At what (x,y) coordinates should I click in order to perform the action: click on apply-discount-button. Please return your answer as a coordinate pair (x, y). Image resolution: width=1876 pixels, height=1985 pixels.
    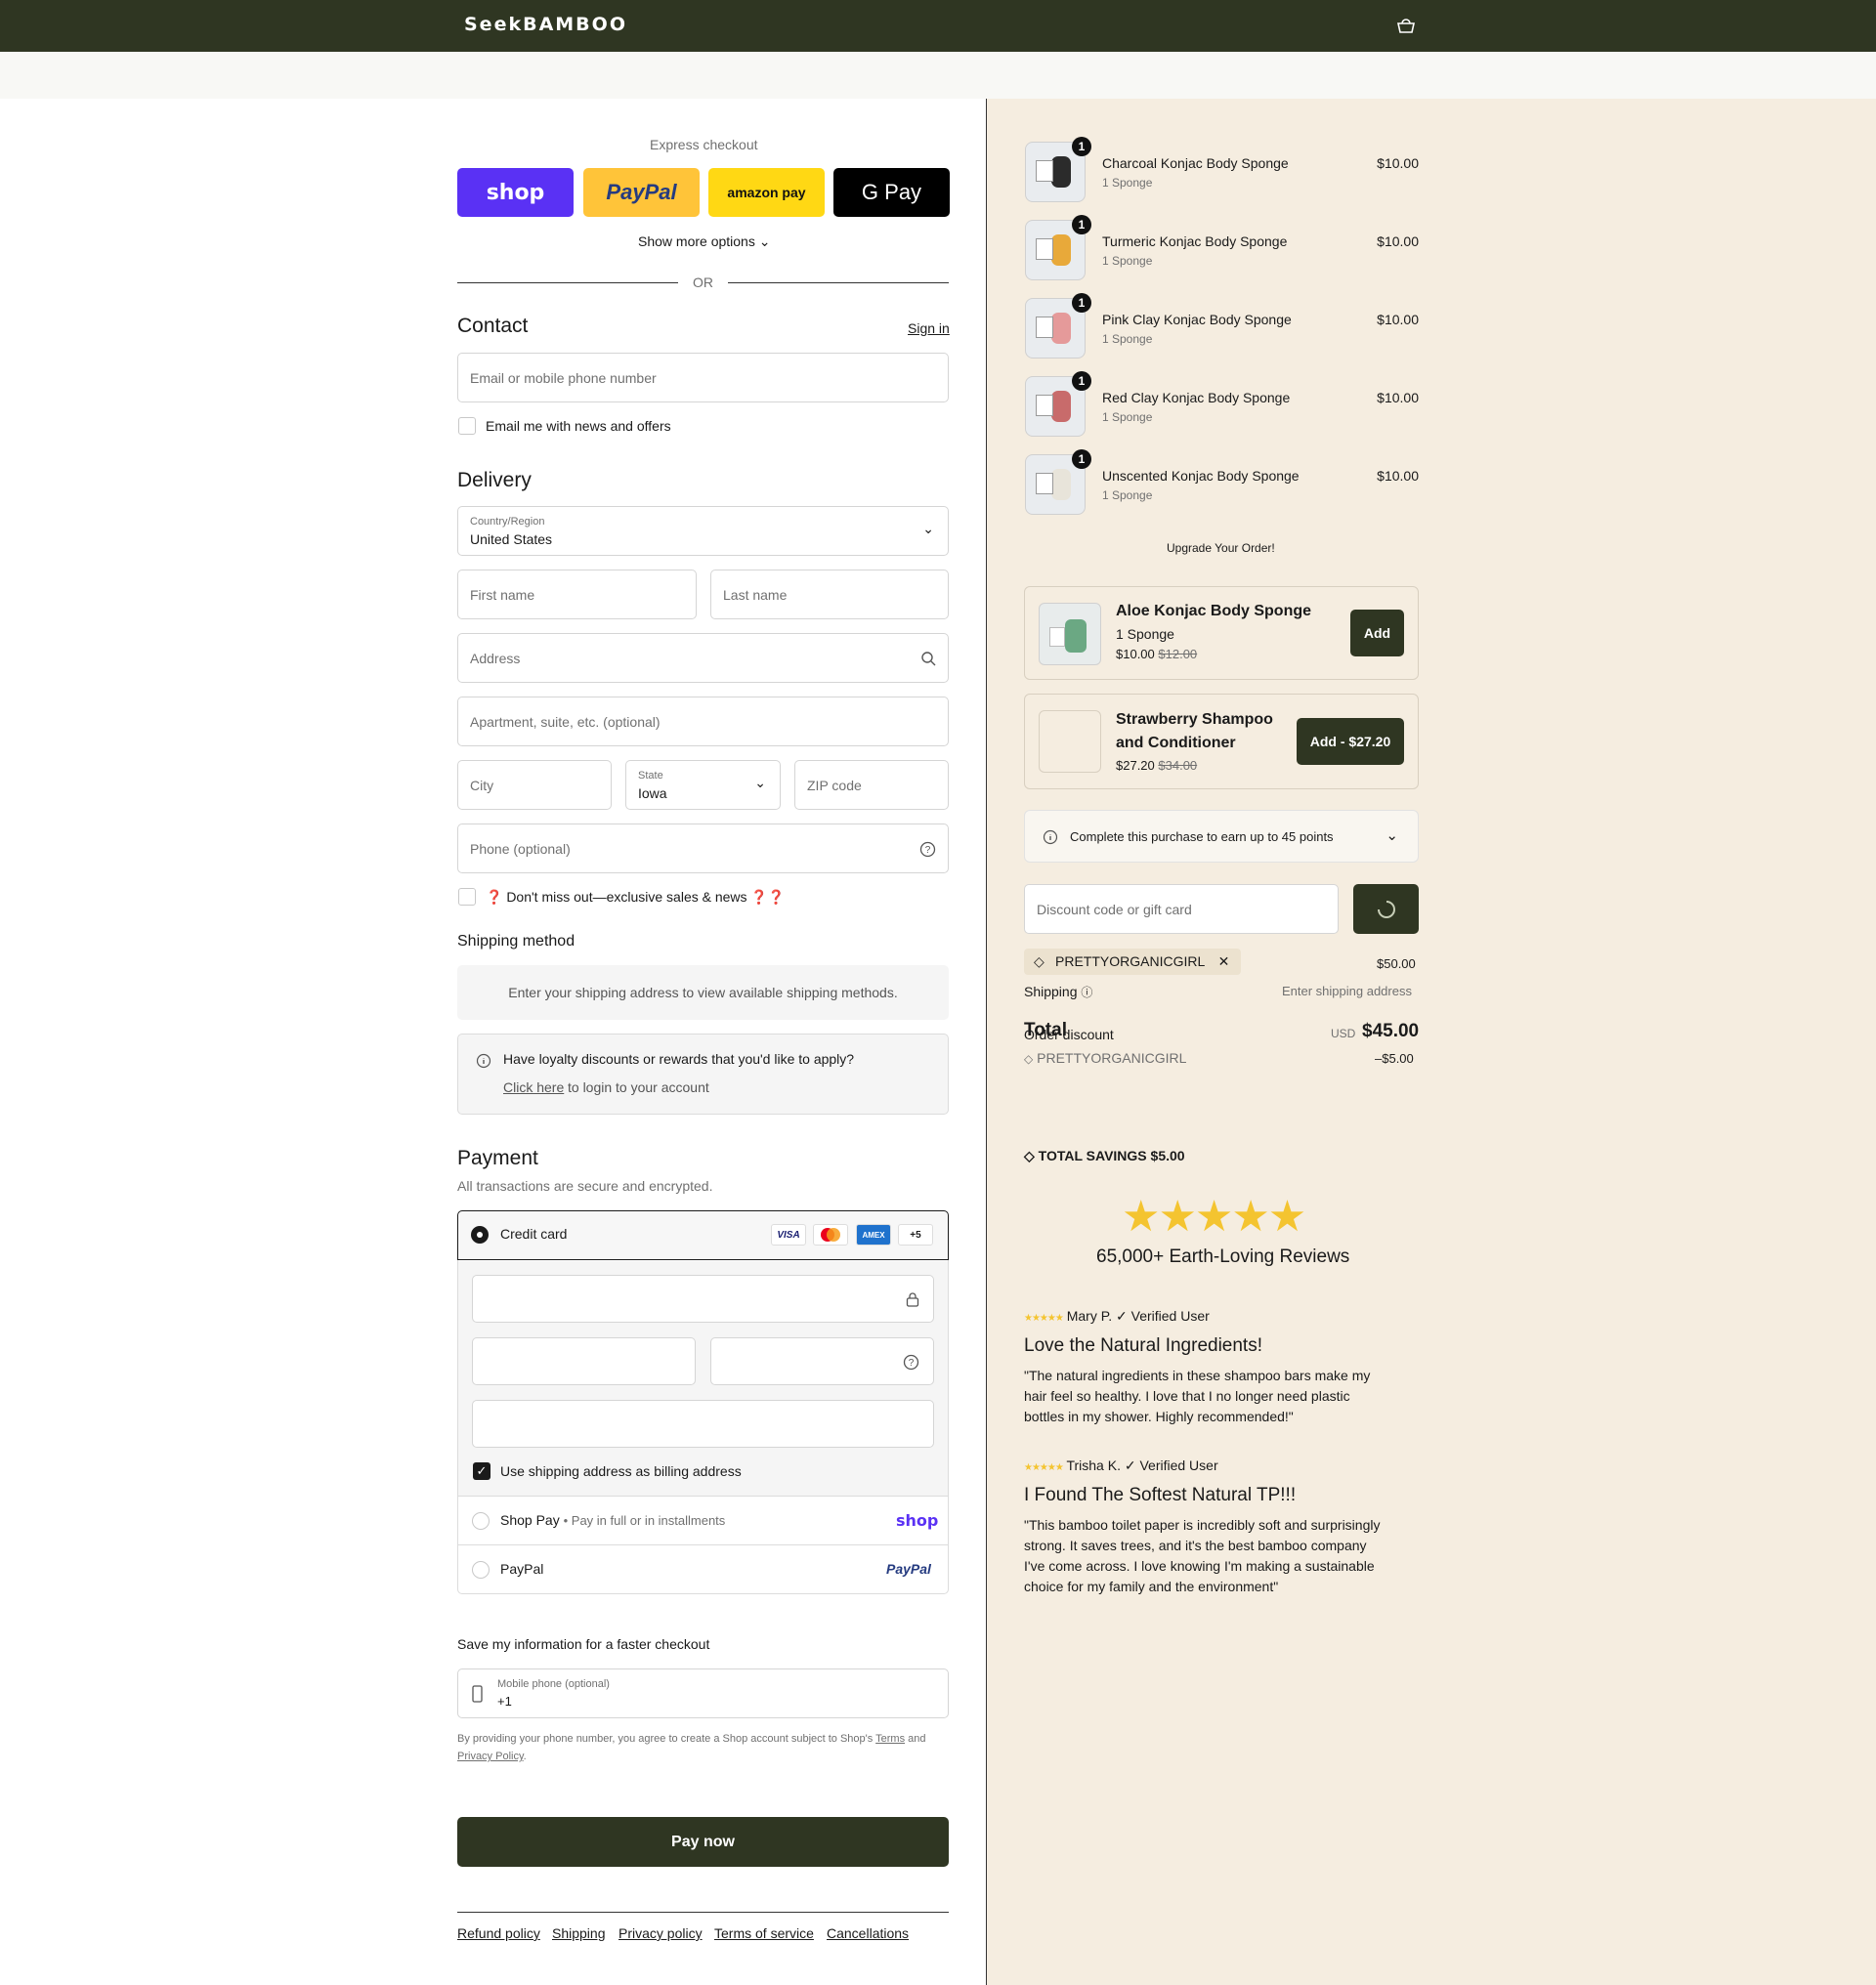
    Looking at the image, I should click on (1386, 909).